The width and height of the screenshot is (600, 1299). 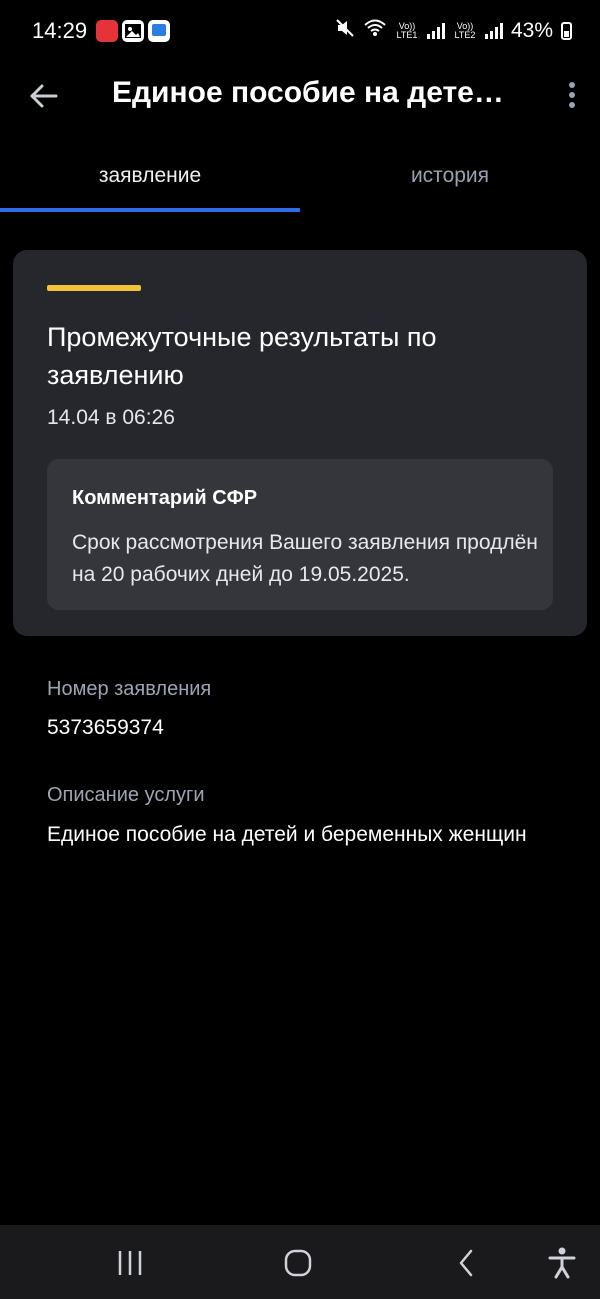 What do you see at coordinates (566, 31) in the screenshot?
I see `battery-icon` at bounding box center [566, 31].